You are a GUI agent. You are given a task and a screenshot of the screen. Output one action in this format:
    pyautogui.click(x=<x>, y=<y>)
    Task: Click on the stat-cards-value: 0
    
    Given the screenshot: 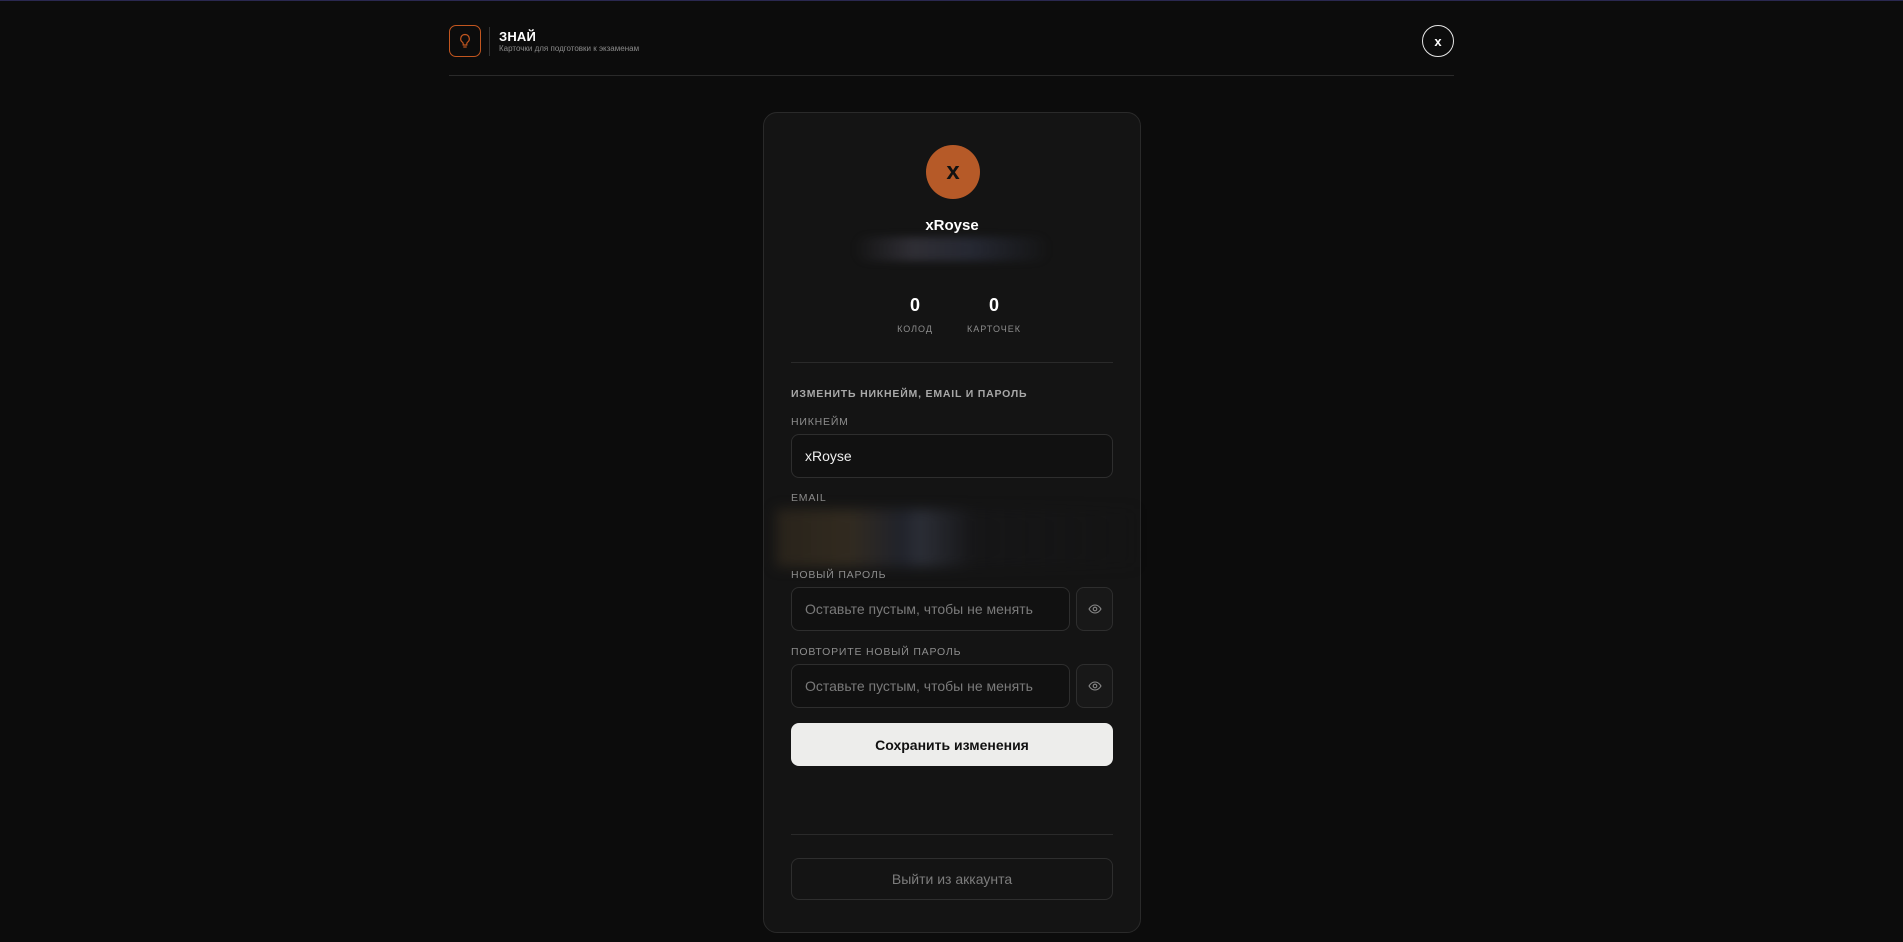 What is the action you would take?
    pyautogui.click(x=993, y=305)
    